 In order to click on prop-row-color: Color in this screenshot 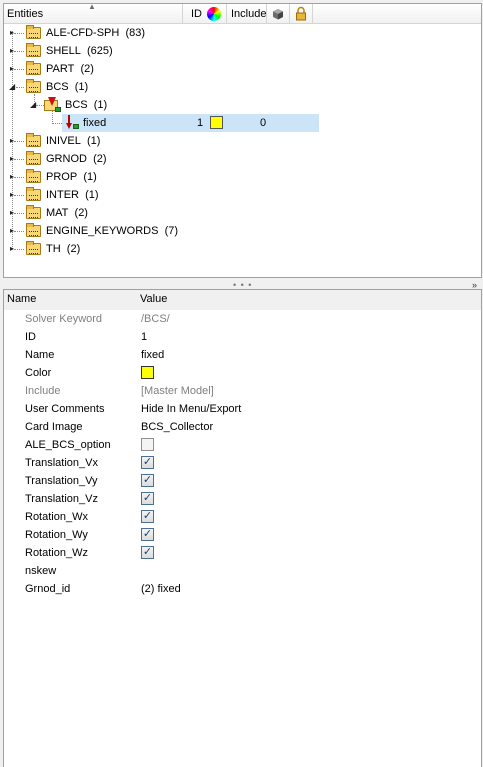, I will do `click(242, 373)`.